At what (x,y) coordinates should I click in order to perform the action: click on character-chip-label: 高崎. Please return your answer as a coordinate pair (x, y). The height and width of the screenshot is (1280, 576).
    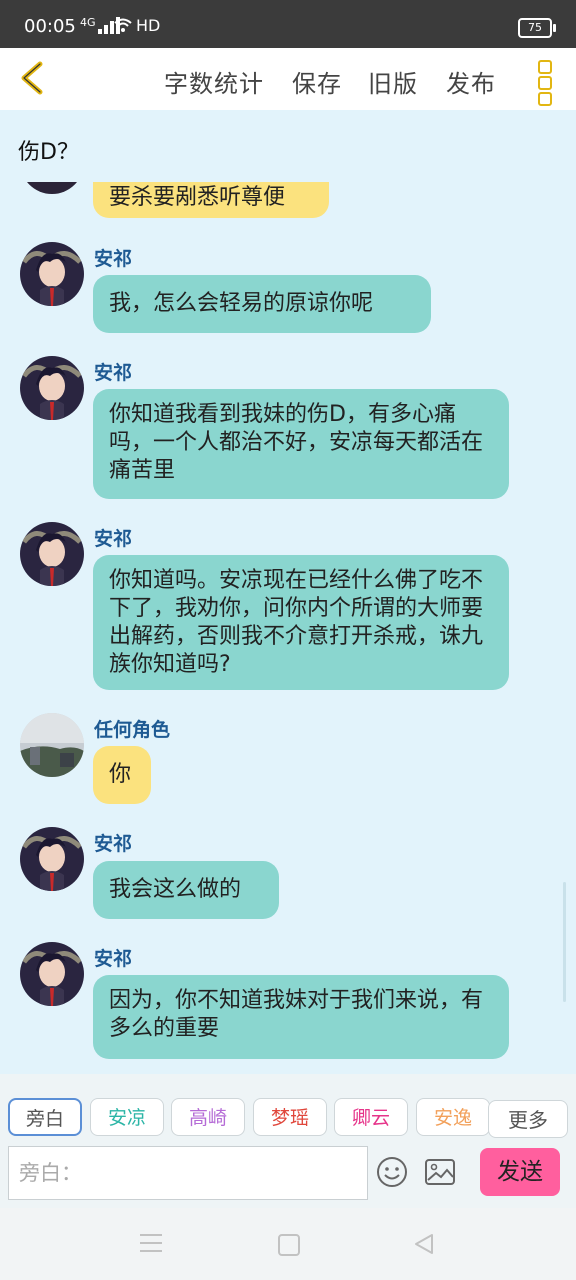
    Looking at the image, I should click on (207, 1118).